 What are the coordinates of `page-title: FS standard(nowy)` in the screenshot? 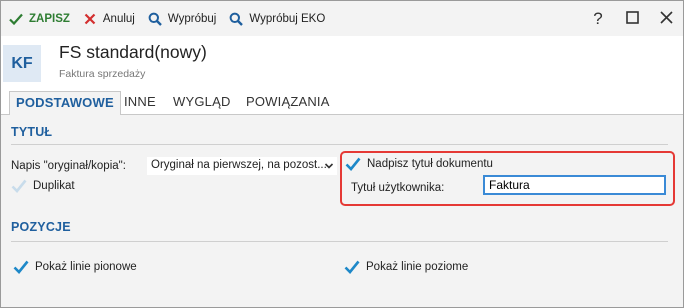 It's located at (133, 52).